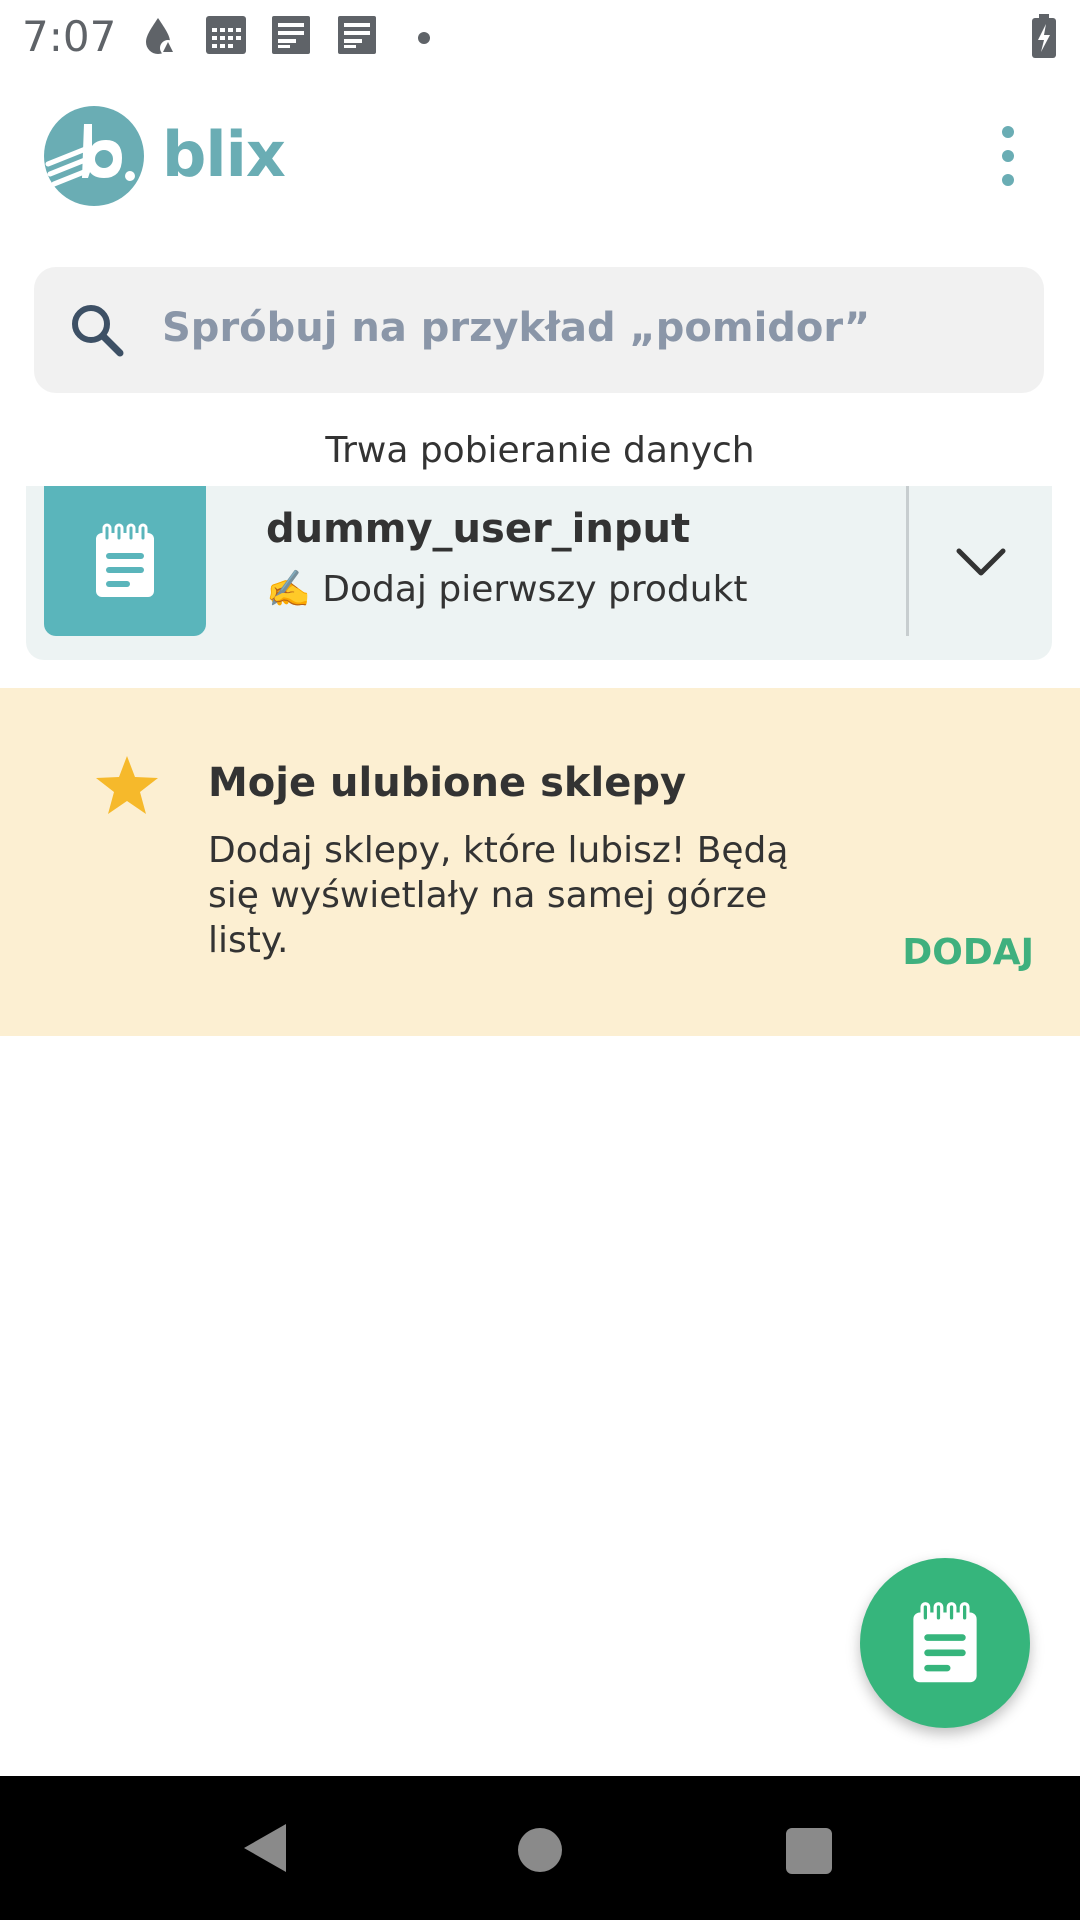 Image resolution: width=1080 pixels, height=1920 pixels. I want to click on status-bar: 7:07, so click(540, 36).